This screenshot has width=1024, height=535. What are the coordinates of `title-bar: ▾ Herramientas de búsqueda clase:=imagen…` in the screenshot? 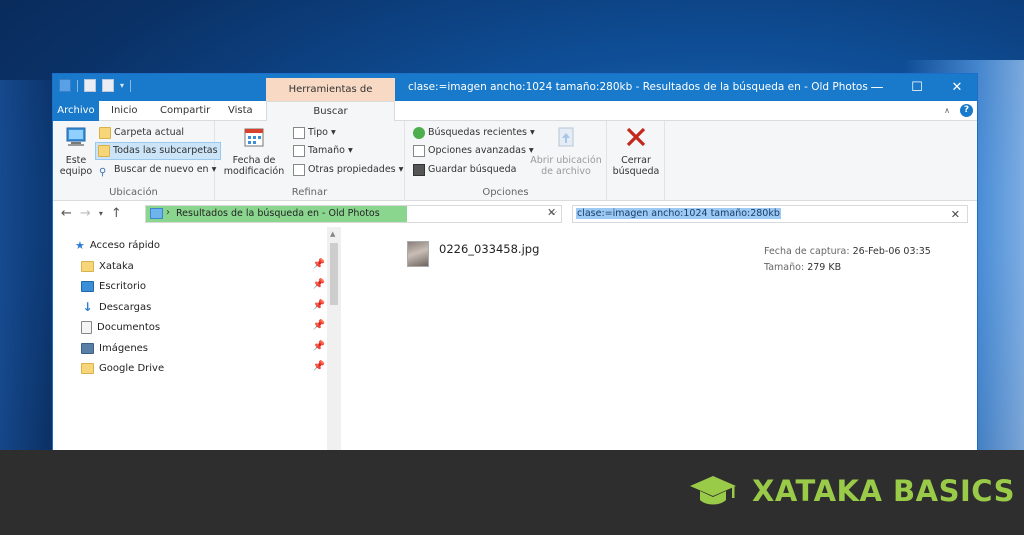 It's located at (515, 96).